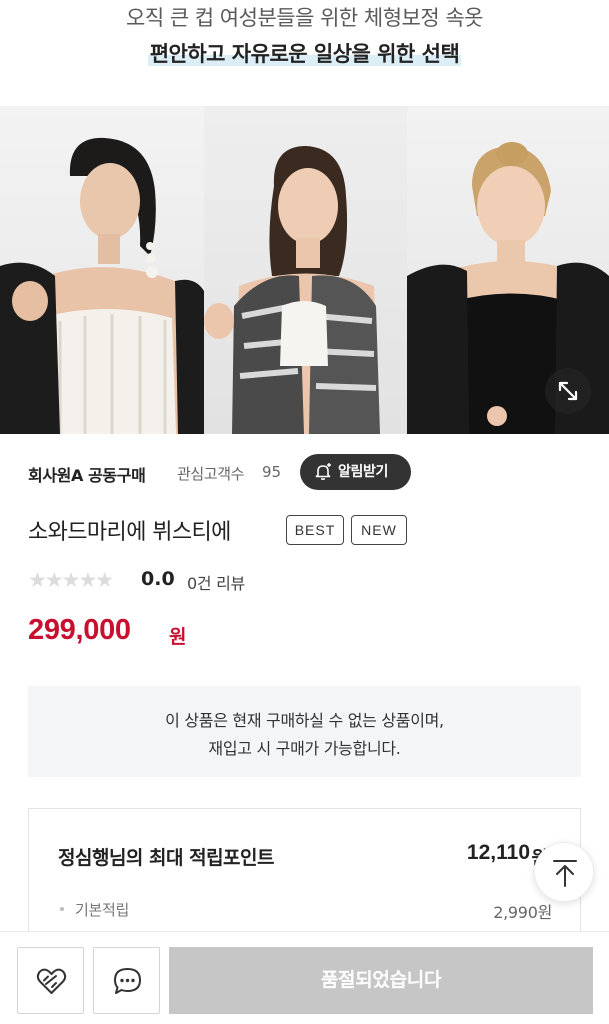  I want to click on wishlist-button, so click(50, 980).